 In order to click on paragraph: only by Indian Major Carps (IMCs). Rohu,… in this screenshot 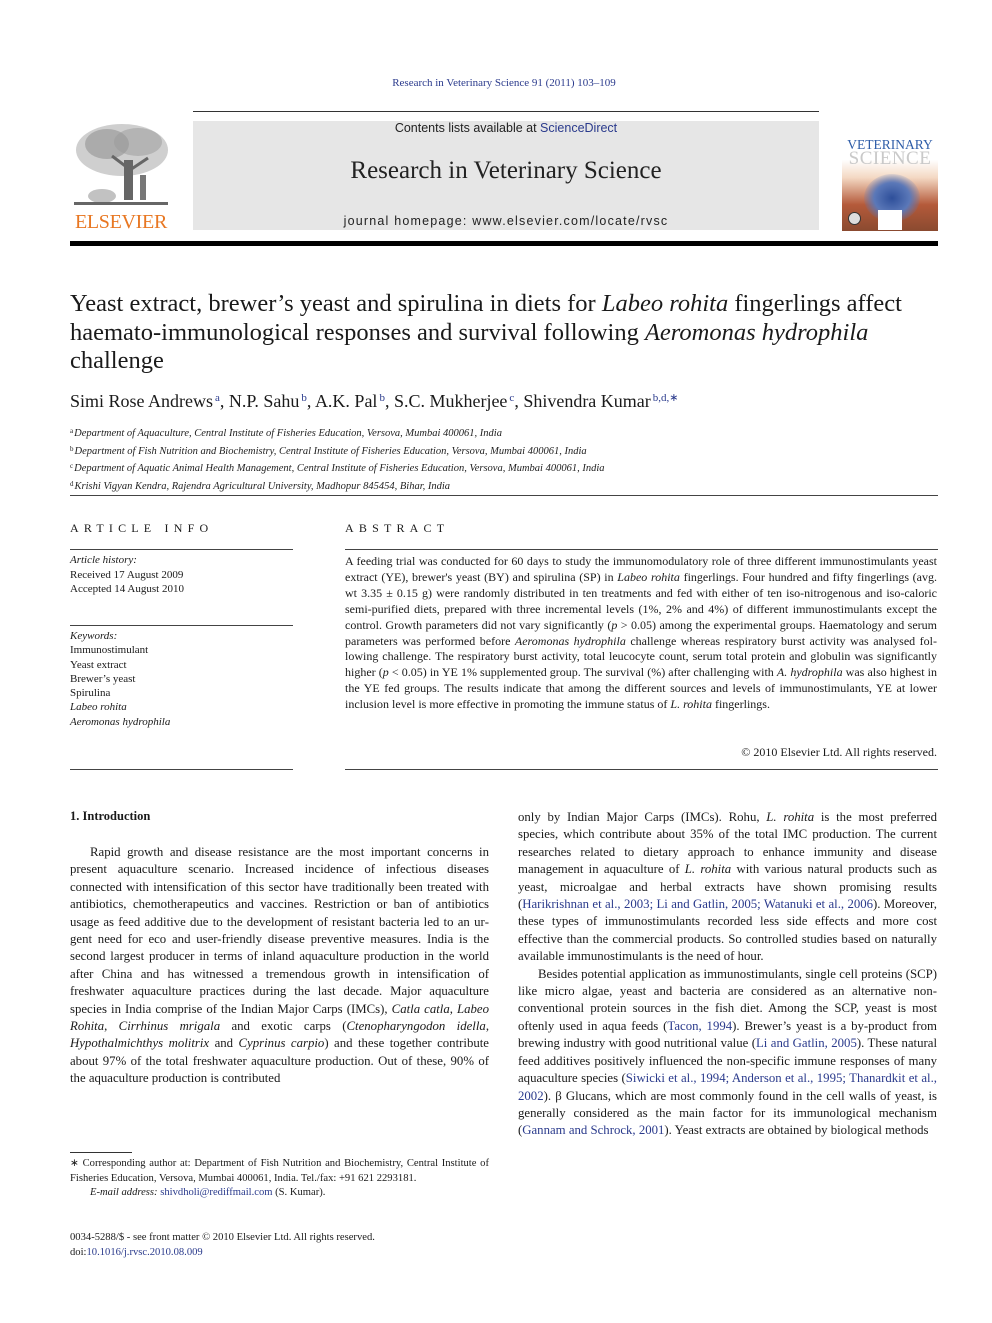, I will do `click(727, 887)`.